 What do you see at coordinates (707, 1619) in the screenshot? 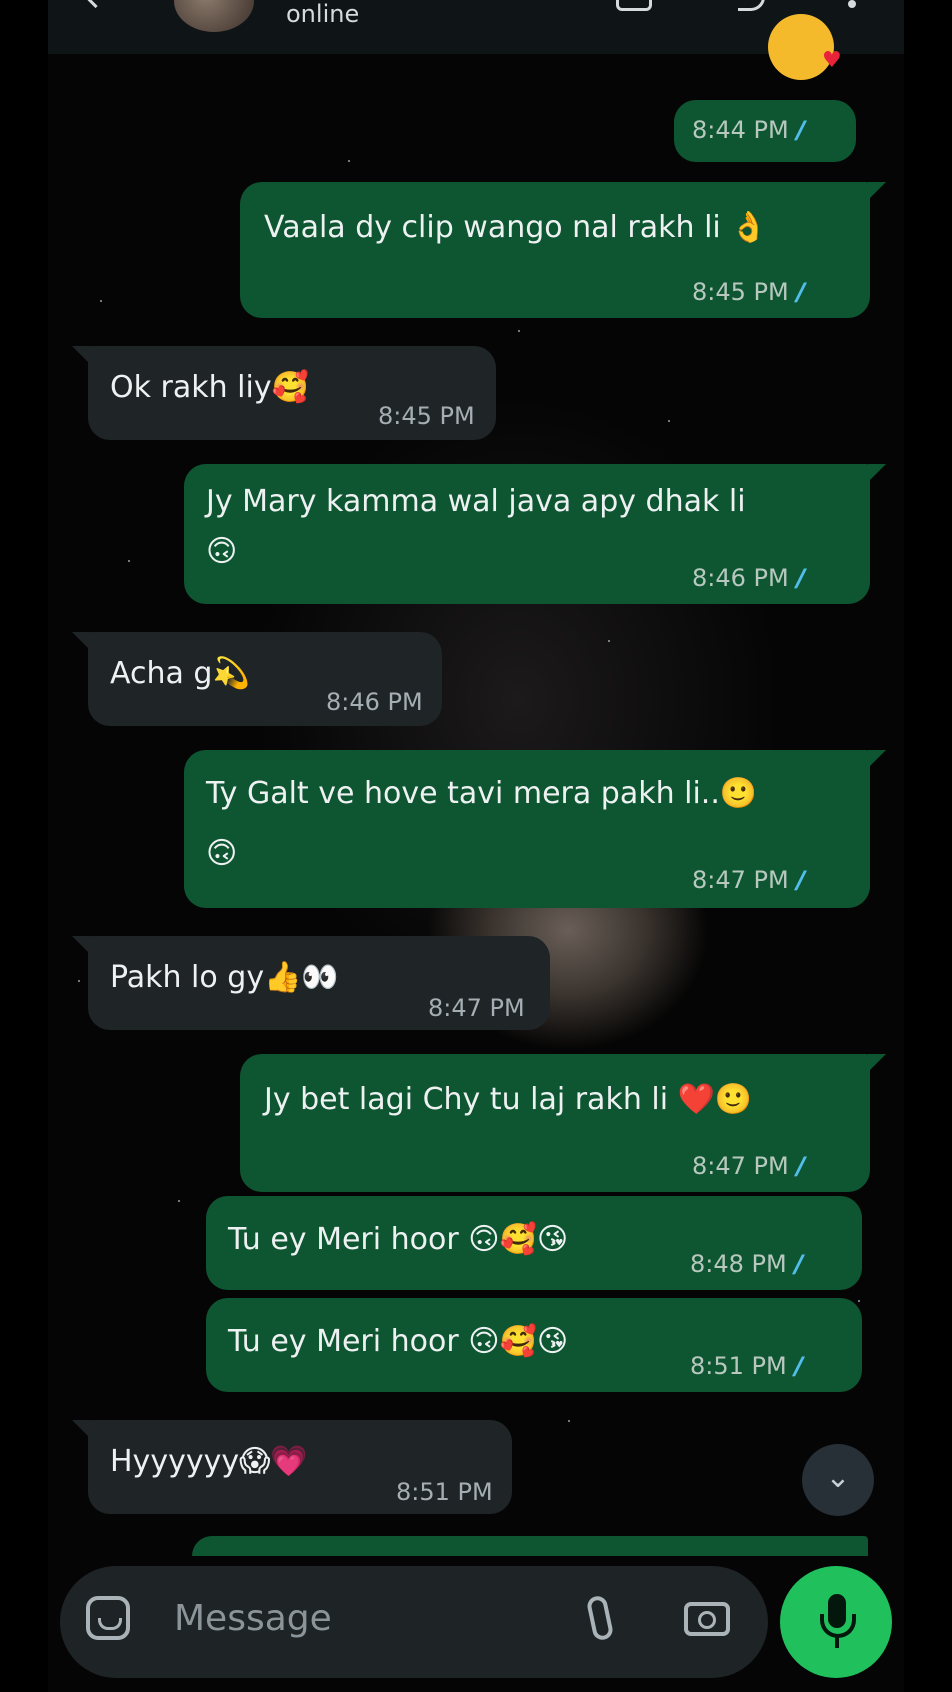
I see `camera-icon` at bounding box center [707, 1619].